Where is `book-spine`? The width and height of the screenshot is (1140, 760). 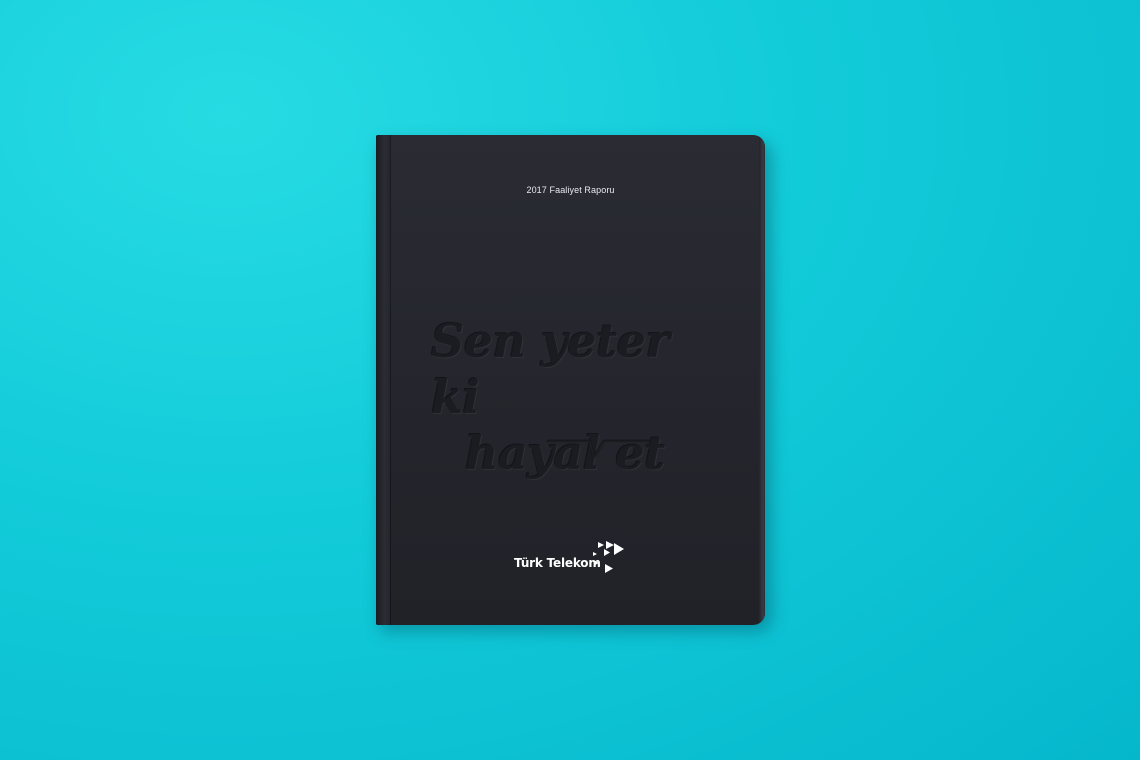 book-spine is located at coordinates (383, 380).